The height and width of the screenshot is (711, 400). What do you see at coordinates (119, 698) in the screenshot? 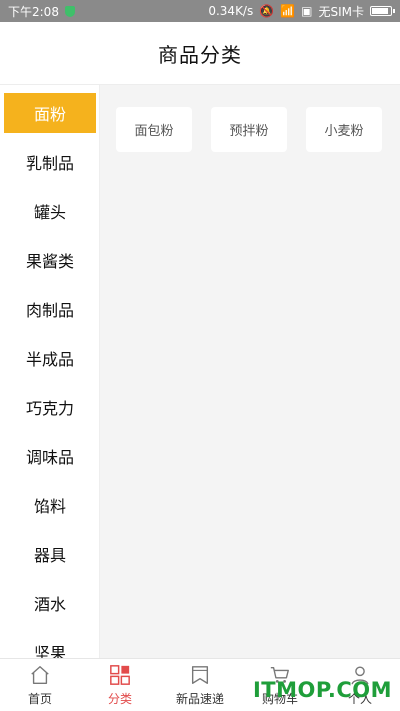
I see `tab-label: 分类` at bounding box center [119, 698].